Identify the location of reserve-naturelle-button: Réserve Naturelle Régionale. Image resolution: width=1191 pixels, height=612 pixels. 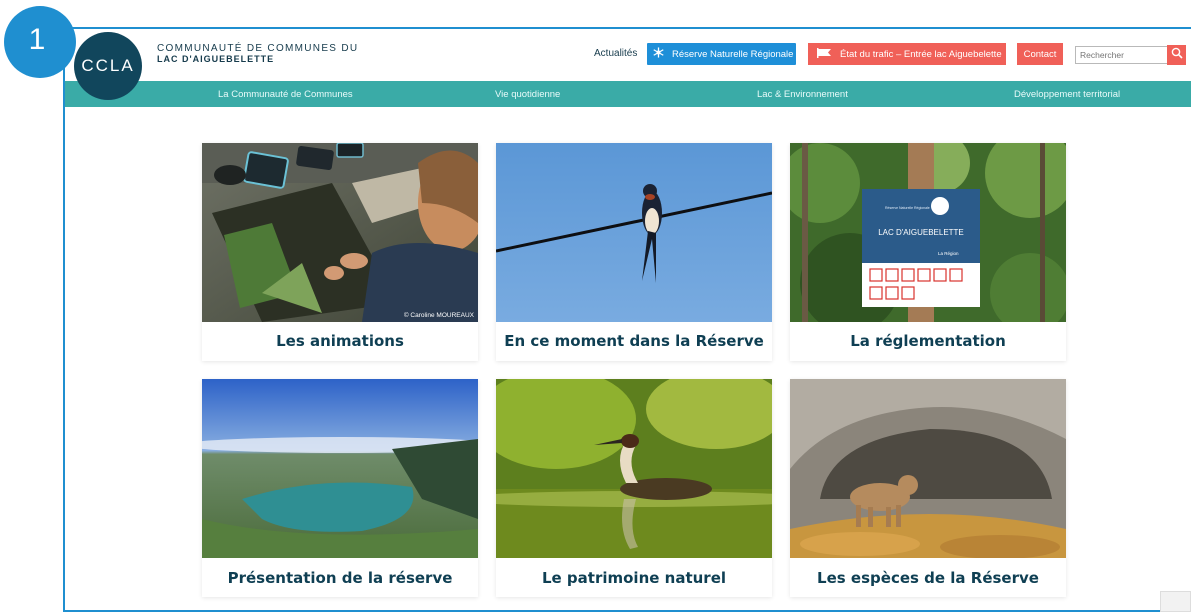
(721, 54).